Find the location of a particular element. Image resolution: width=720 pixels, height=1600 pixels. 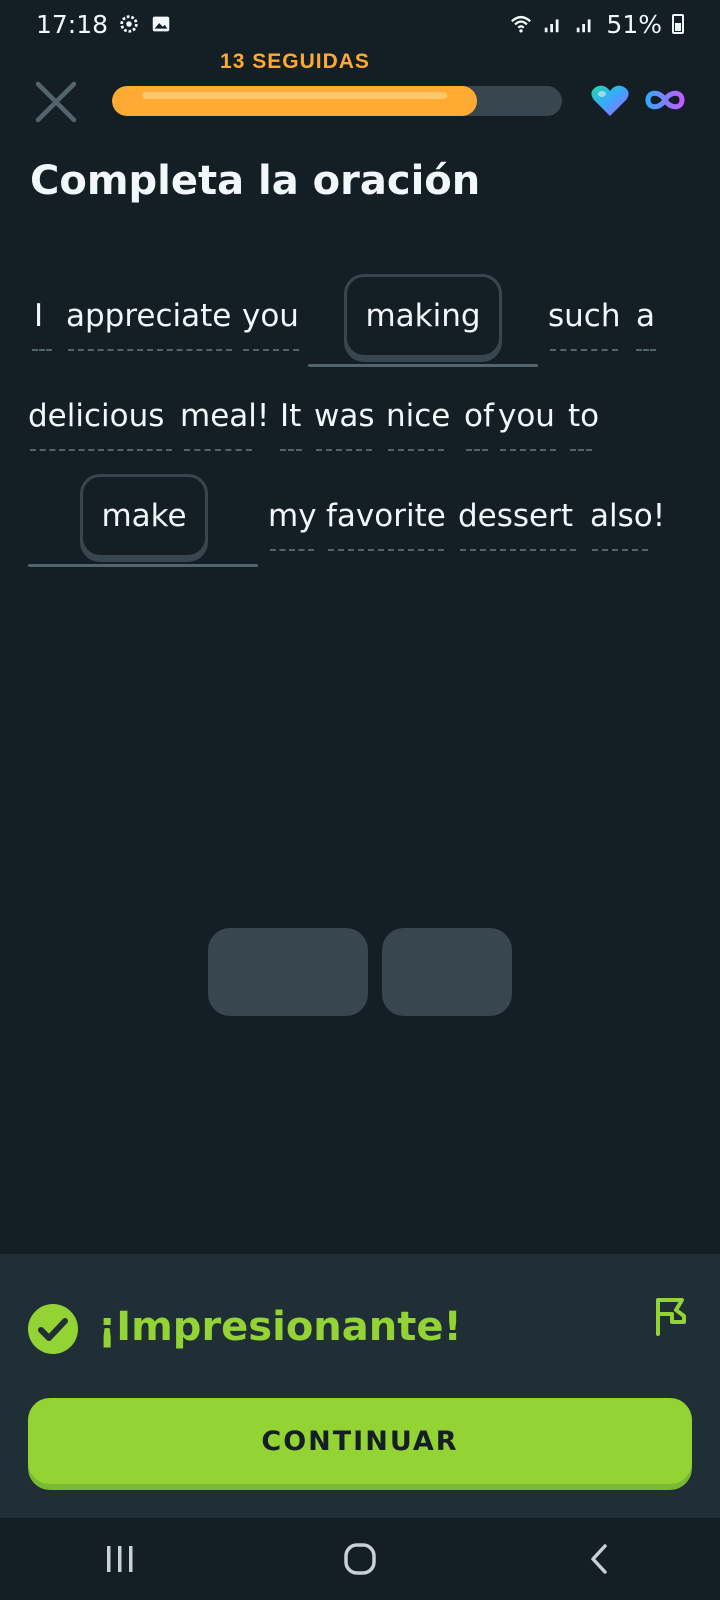

status-left: 17:18 is located at coordinates (104, 24).